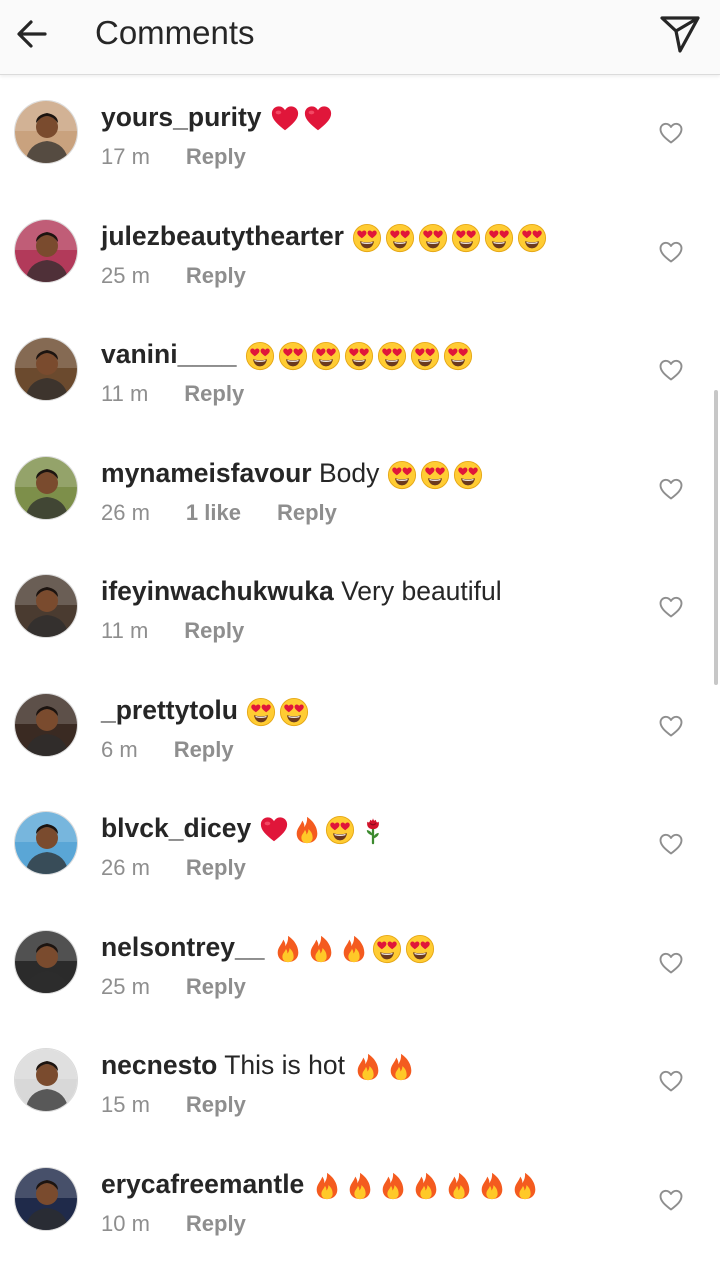 The width and height of the screenshot is (720, 1280). What do you see at coordinates (119, 749) in the screenshot?
I see `comment-time: 6 m` at bounding box center [119, 749].